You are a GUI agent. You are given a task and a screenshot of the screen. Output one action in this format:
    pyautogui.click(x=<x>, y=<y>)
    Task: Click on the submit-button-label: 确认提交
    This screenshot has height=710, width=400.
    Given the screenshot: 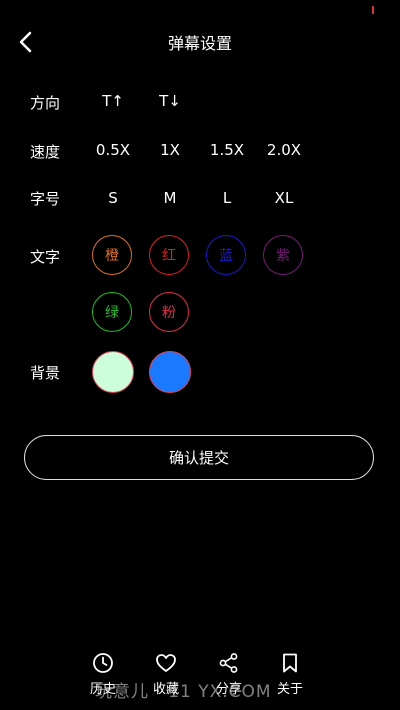 What is the action you would take?
    pyautogui.click(x=198, y=458)
    